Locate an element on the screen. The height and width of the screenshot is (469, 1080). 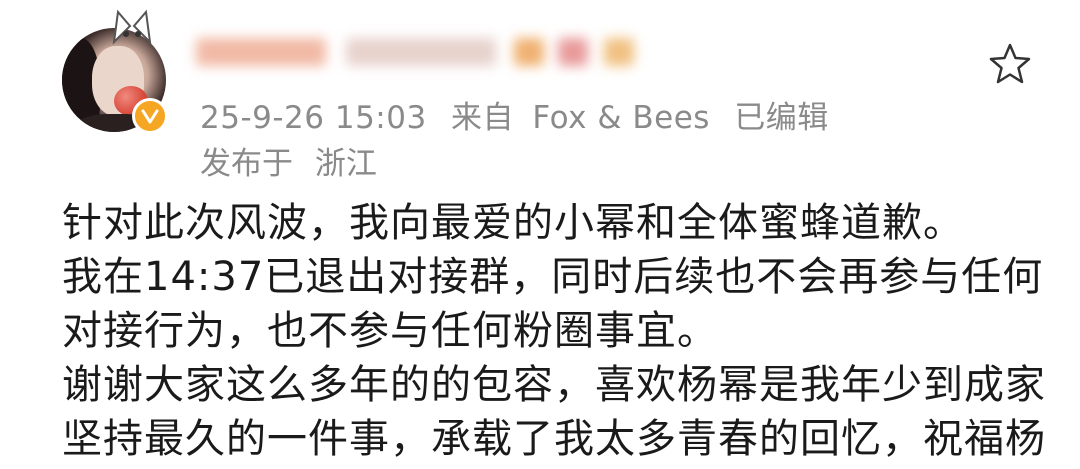
star-outline-icon is located at coordinates (1010, 64).